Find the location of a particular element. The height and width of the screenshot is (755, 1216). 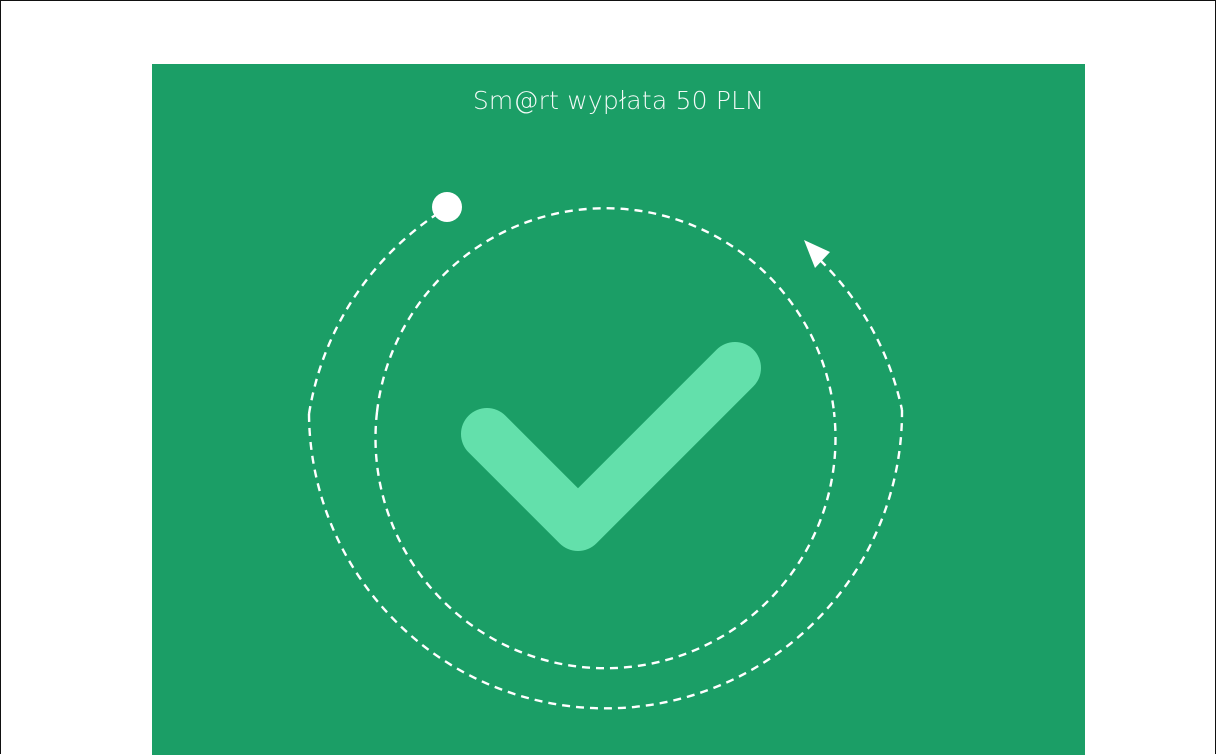

outer-dashed-arc-right is located at coordinates (861, 335).